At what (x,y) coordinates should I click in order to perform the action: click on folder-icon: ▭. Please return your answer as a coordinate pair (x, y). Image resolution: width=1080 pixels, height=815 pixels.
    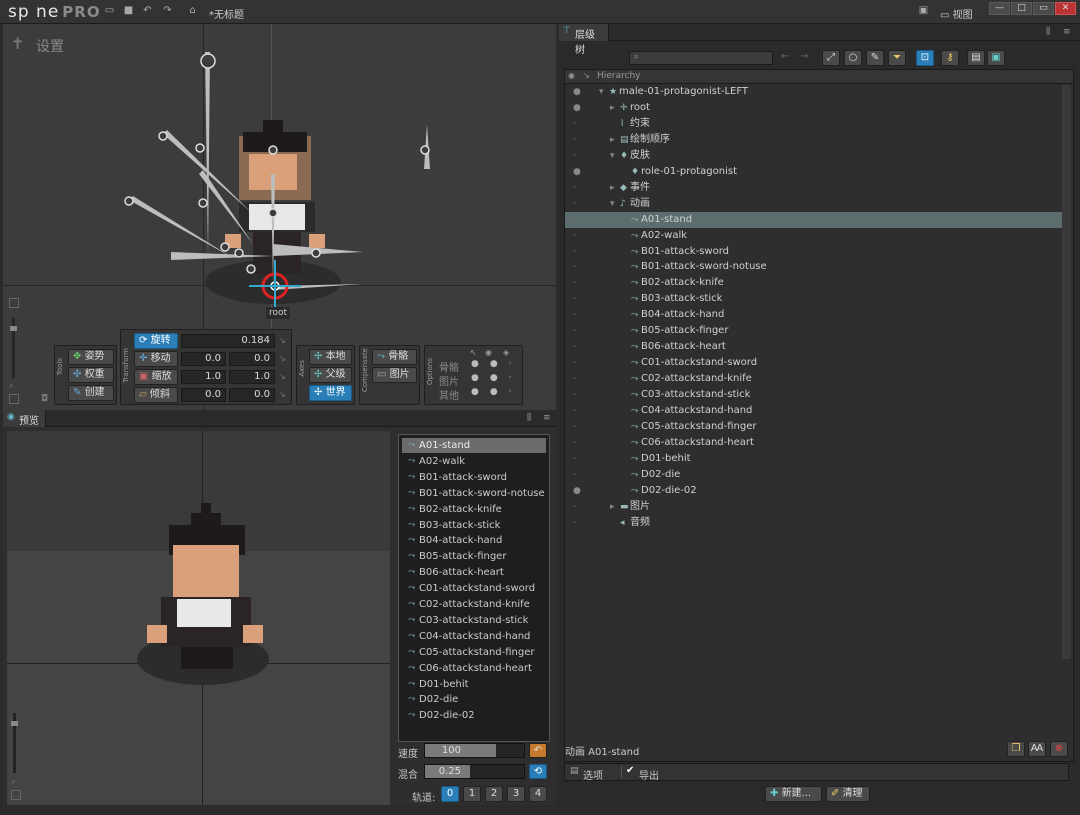
    Looking at the image, I should click on (109, 11).